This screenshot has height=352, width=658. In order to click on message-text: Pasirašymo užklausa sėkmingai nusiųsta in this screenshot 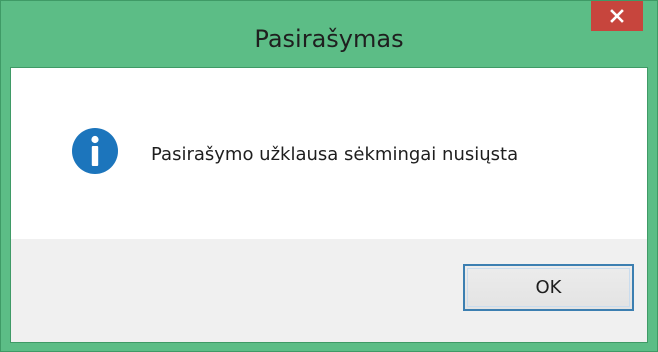, I will do `click(335, 154)`.